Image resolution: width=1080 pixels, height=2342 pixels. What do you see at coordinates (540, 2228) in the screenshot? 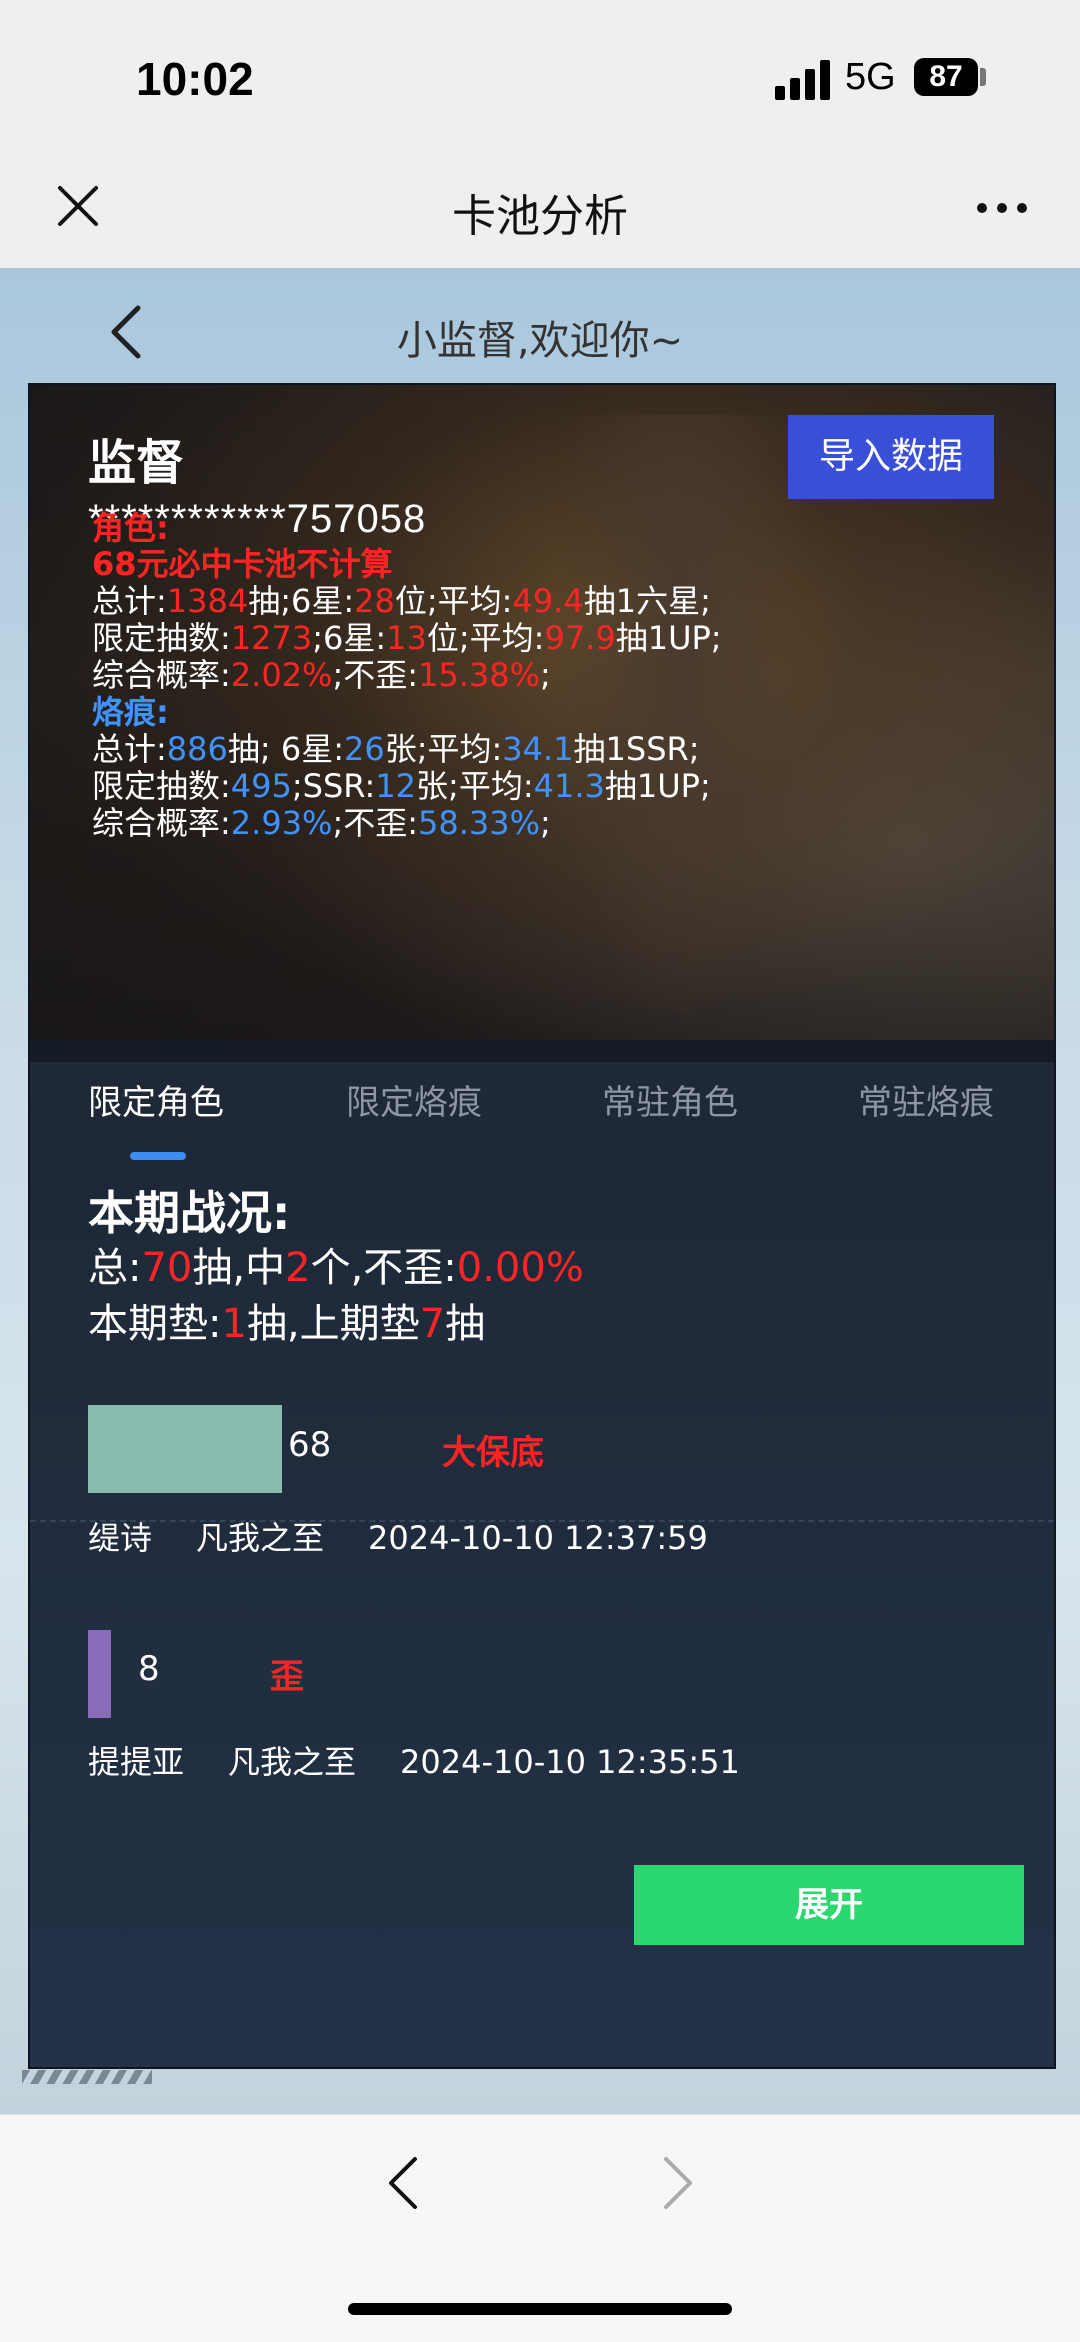
I see `browser-bottom-bar` at bounding box center [540, 2228].